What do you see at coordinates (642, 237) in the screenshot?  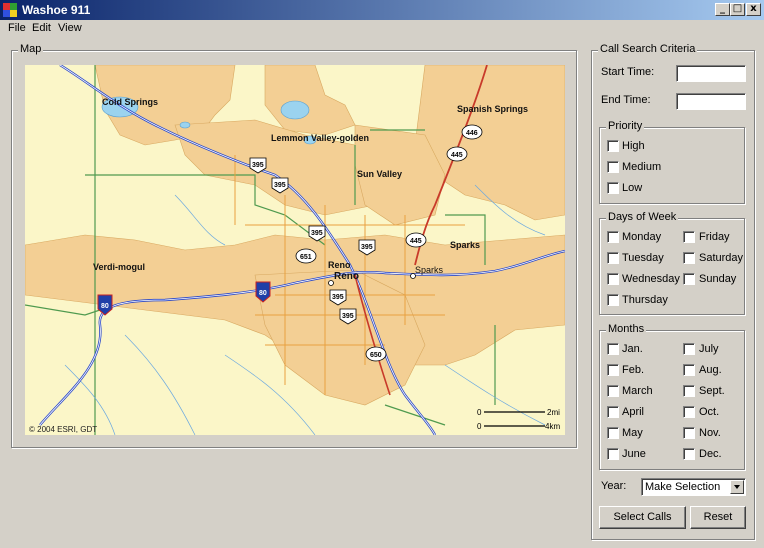 I see `day-monday-label: Monday` at bounding box center [642, 237].